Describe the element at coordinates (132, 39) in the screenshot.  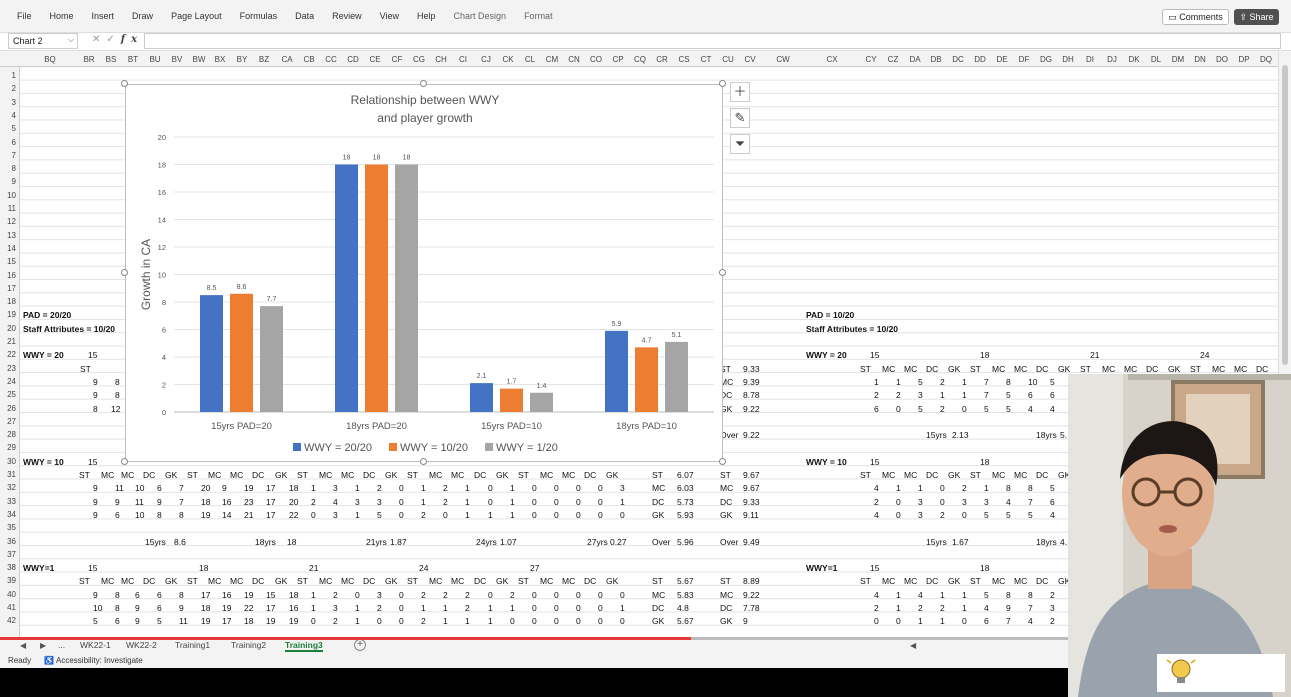
I see `function-icon: fx` at that location.